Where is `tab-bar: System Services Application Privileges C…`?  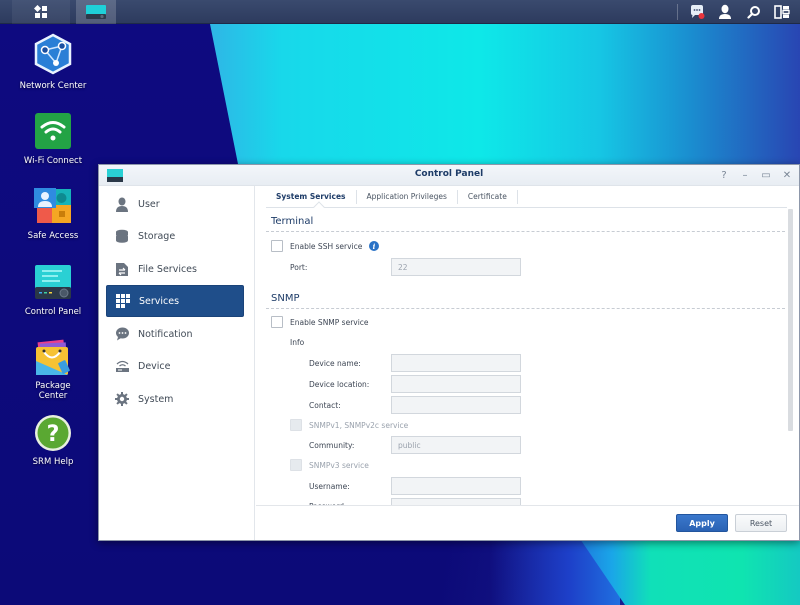 tab-bar: System Services Application Privileges C… is located at coordinates (526, 199).